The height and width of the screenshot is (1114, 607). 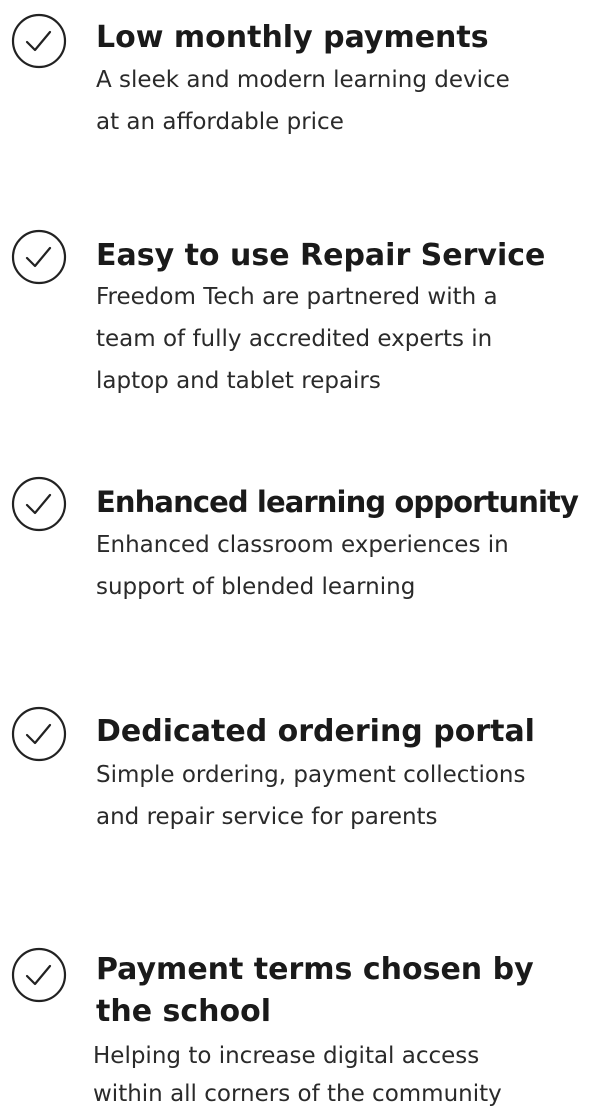 I want to click on feature-description-line: within all corners of the community, so click(x=297, y=1094).